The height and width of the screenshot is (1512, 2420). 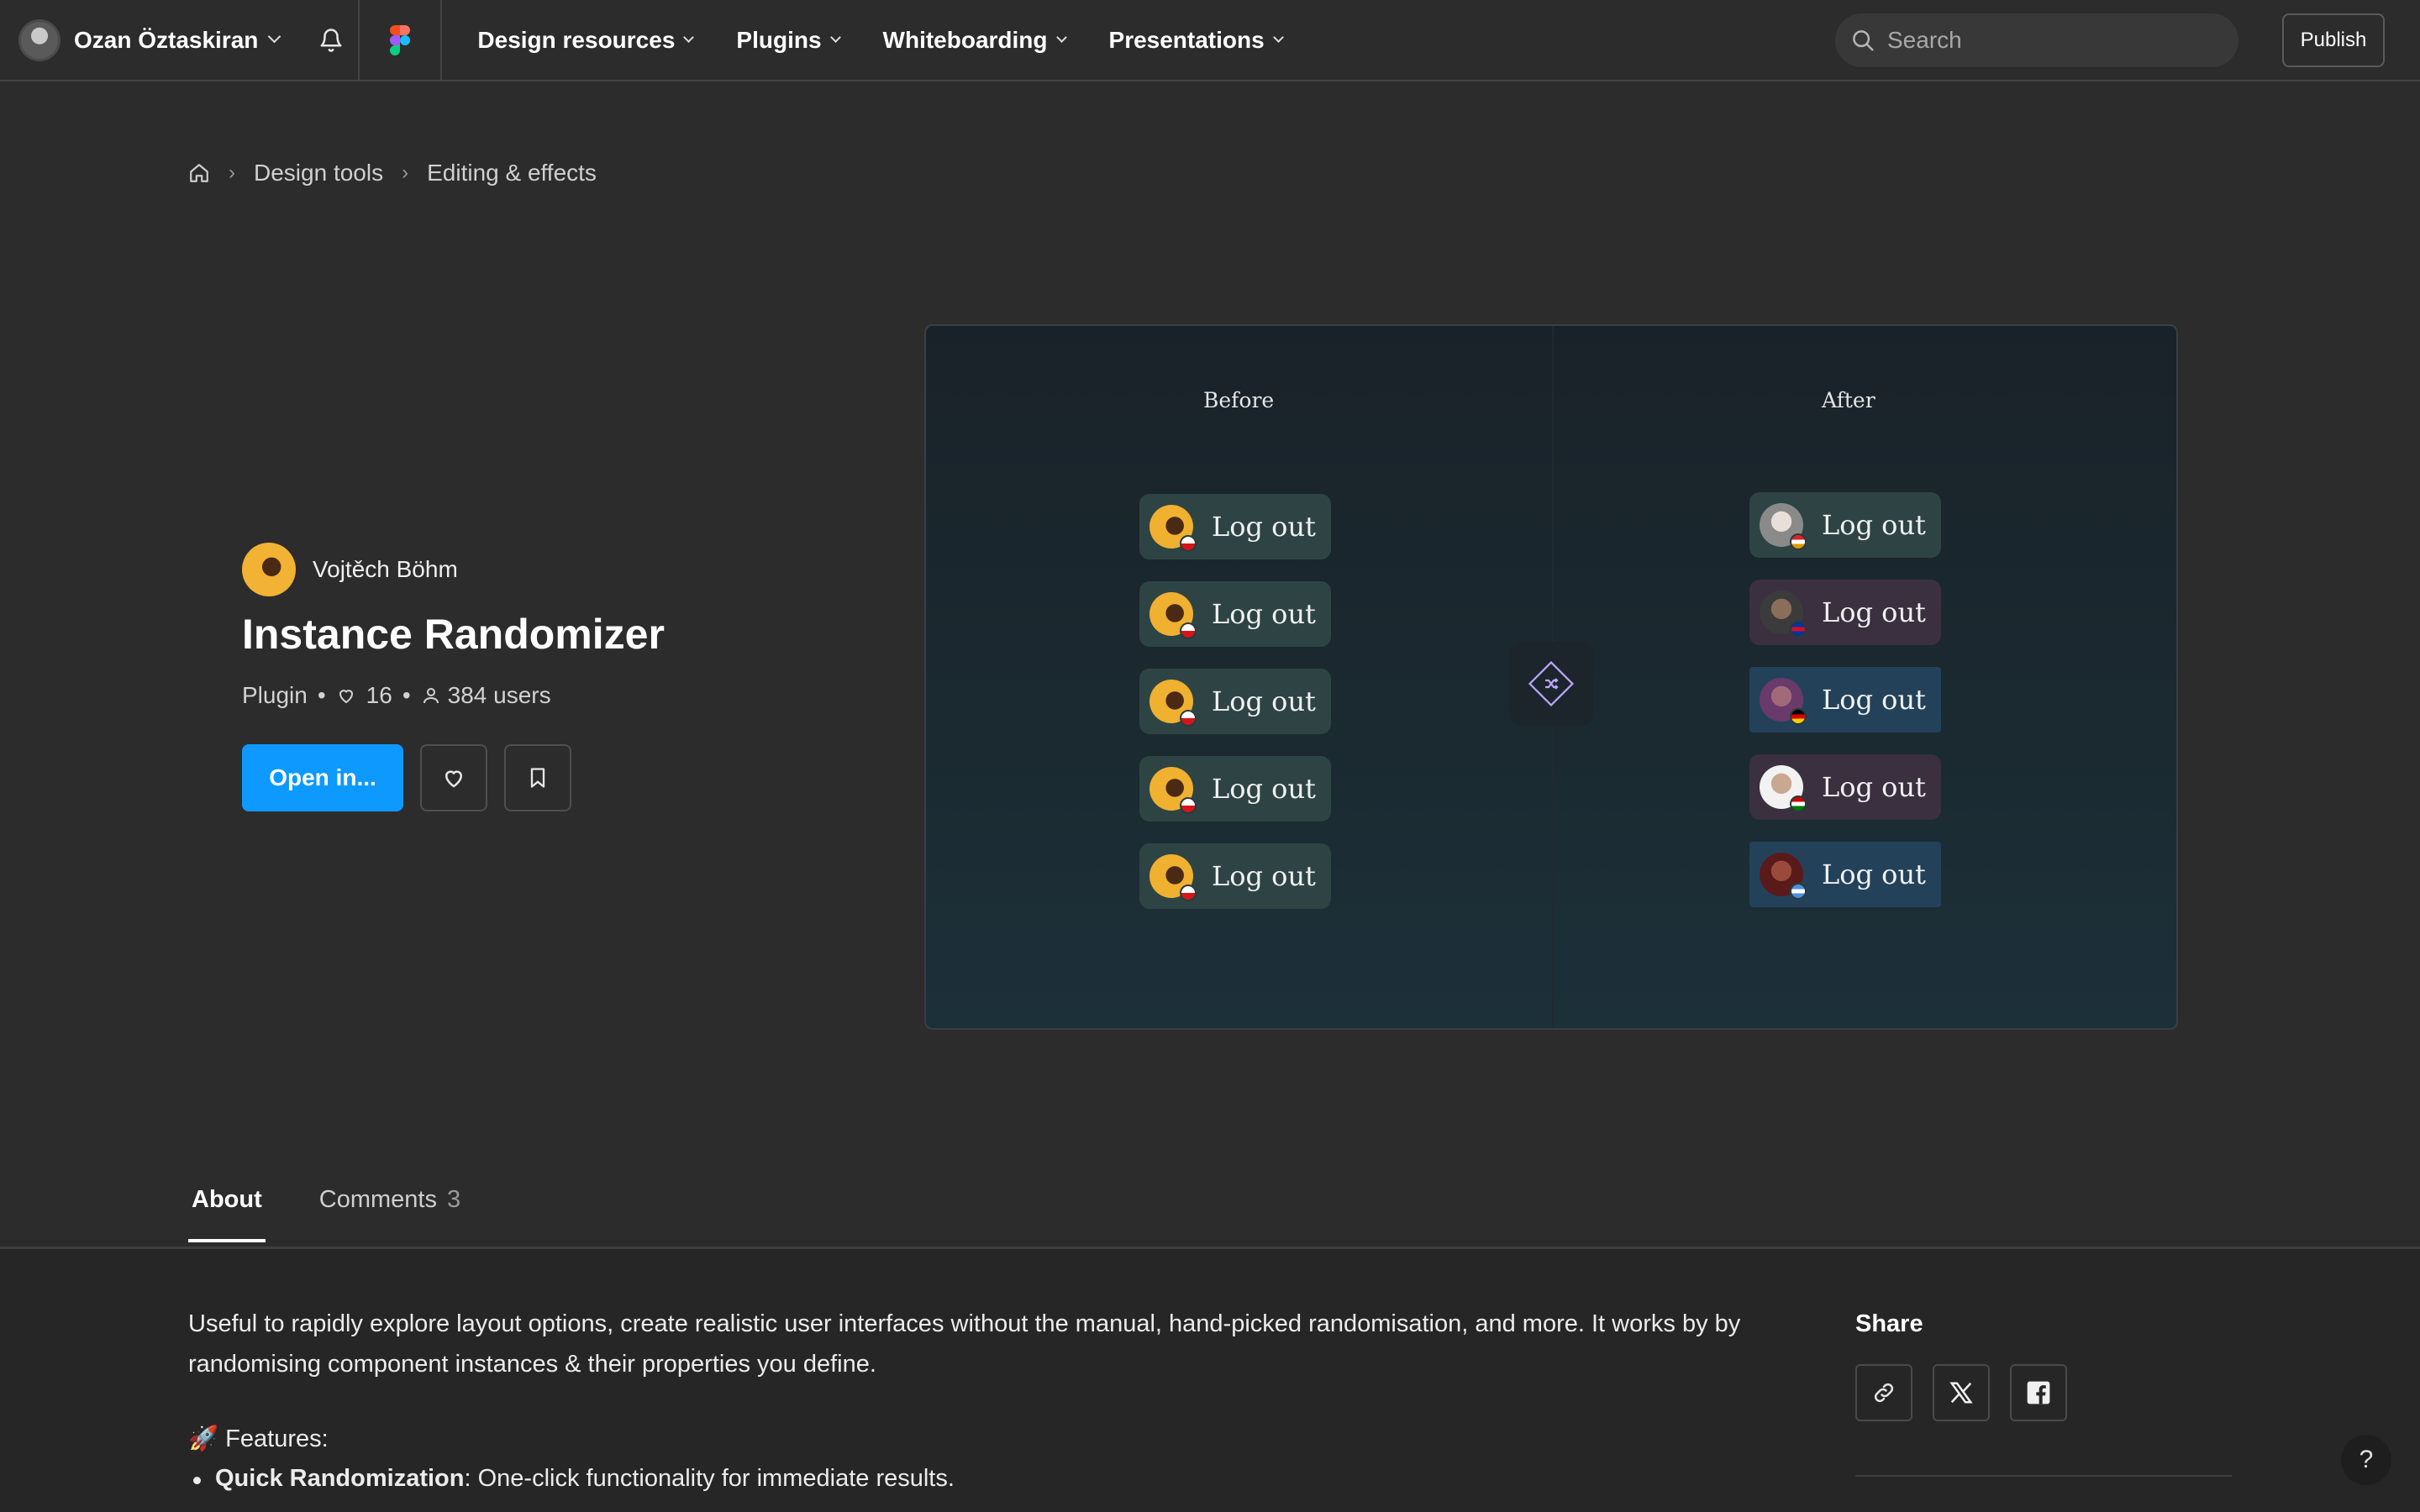 What do you see at coordinates (576, 40) in the screenshot?
I see `nav-label: Design resources` at bounding box center [576, 40].